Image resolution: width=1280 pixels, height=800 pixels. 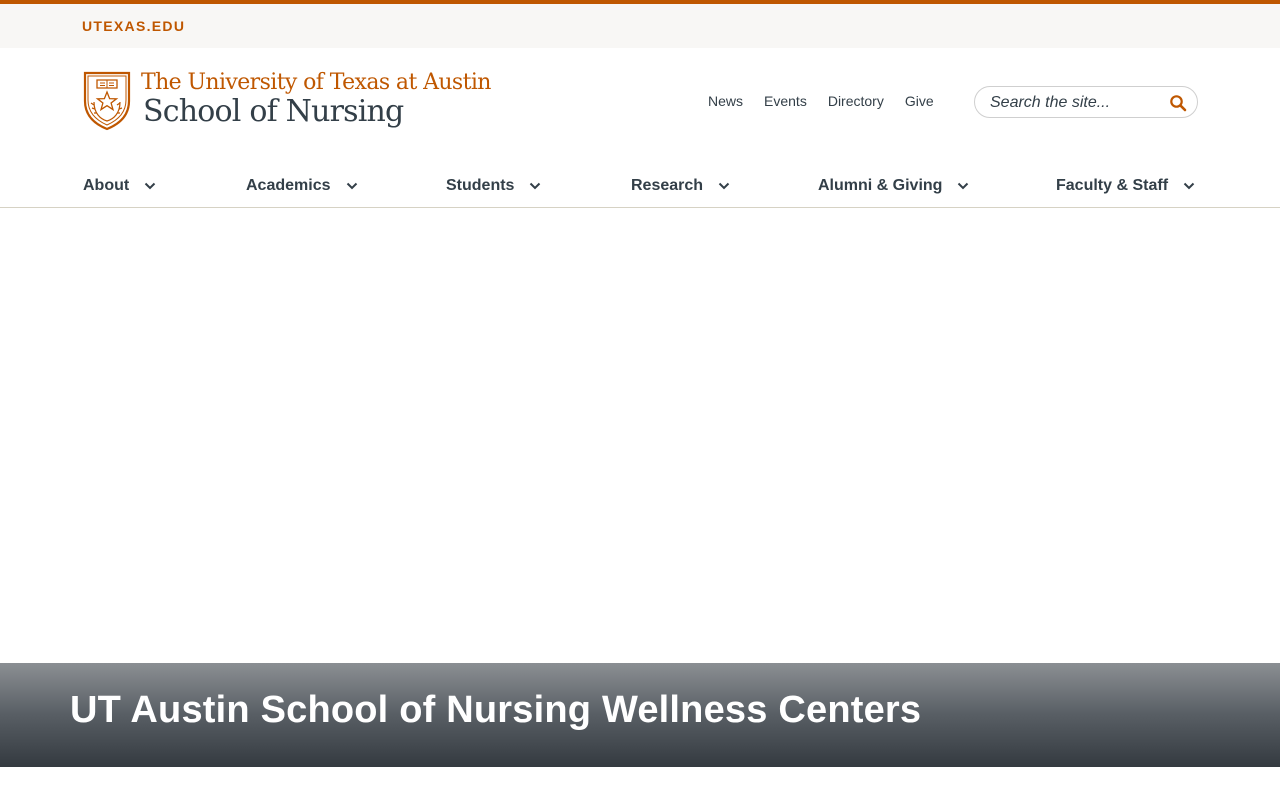 I want to click on nav-item-faculty-staff: Faculty & Staff, so click(x=1125, y=186).